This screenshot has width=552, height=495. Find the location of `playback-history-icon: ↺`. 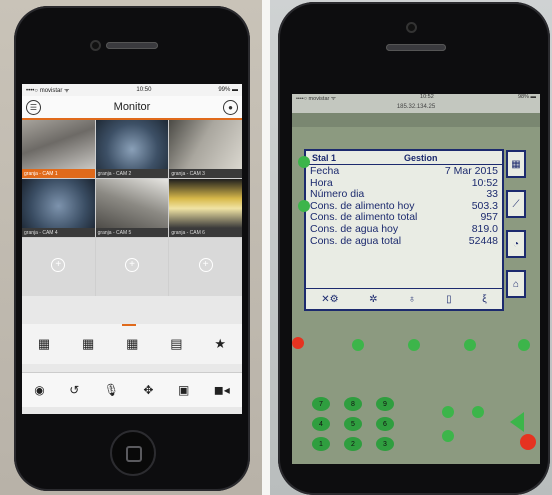

playback-history-icon: ↺ is located at coordinates (74, 390).